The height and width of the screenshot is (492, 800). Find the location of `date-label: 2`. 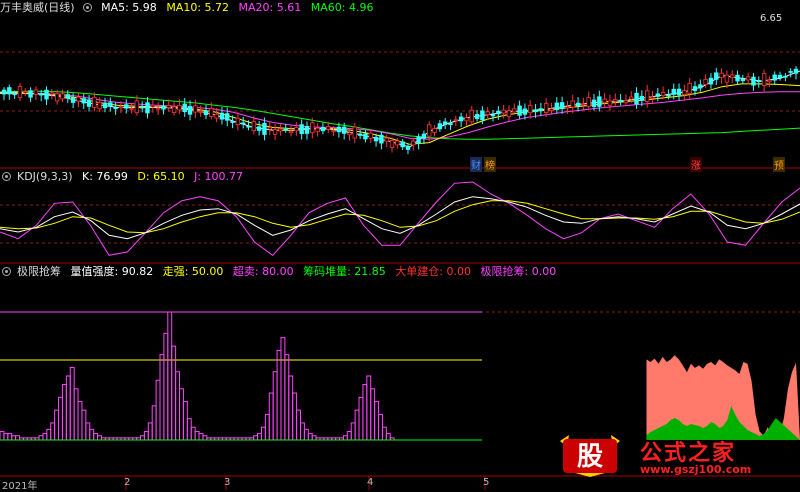

date-label: 2 is located at coordinates (127, 482).